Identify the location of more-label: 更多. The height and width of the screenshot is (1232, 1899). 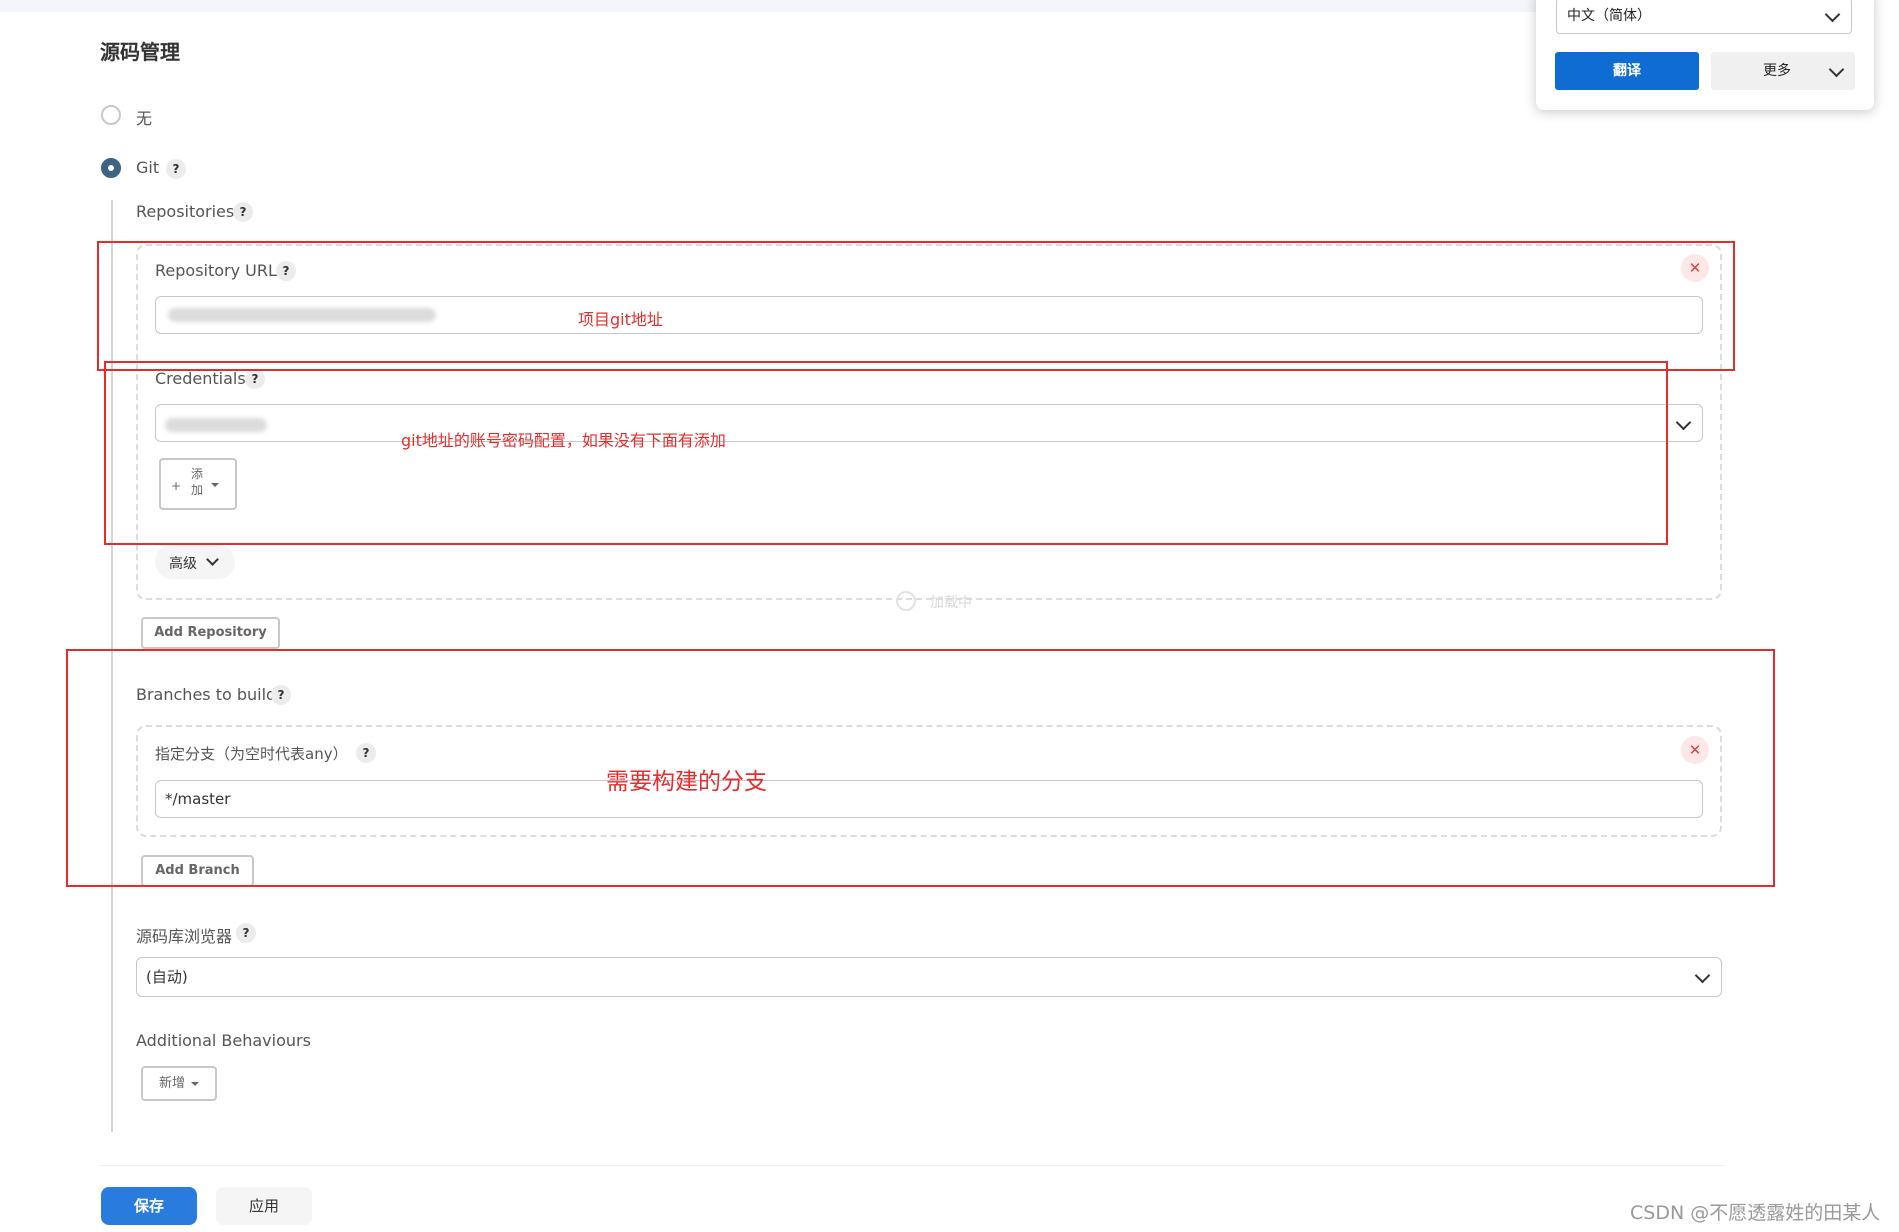
(1777, 71).